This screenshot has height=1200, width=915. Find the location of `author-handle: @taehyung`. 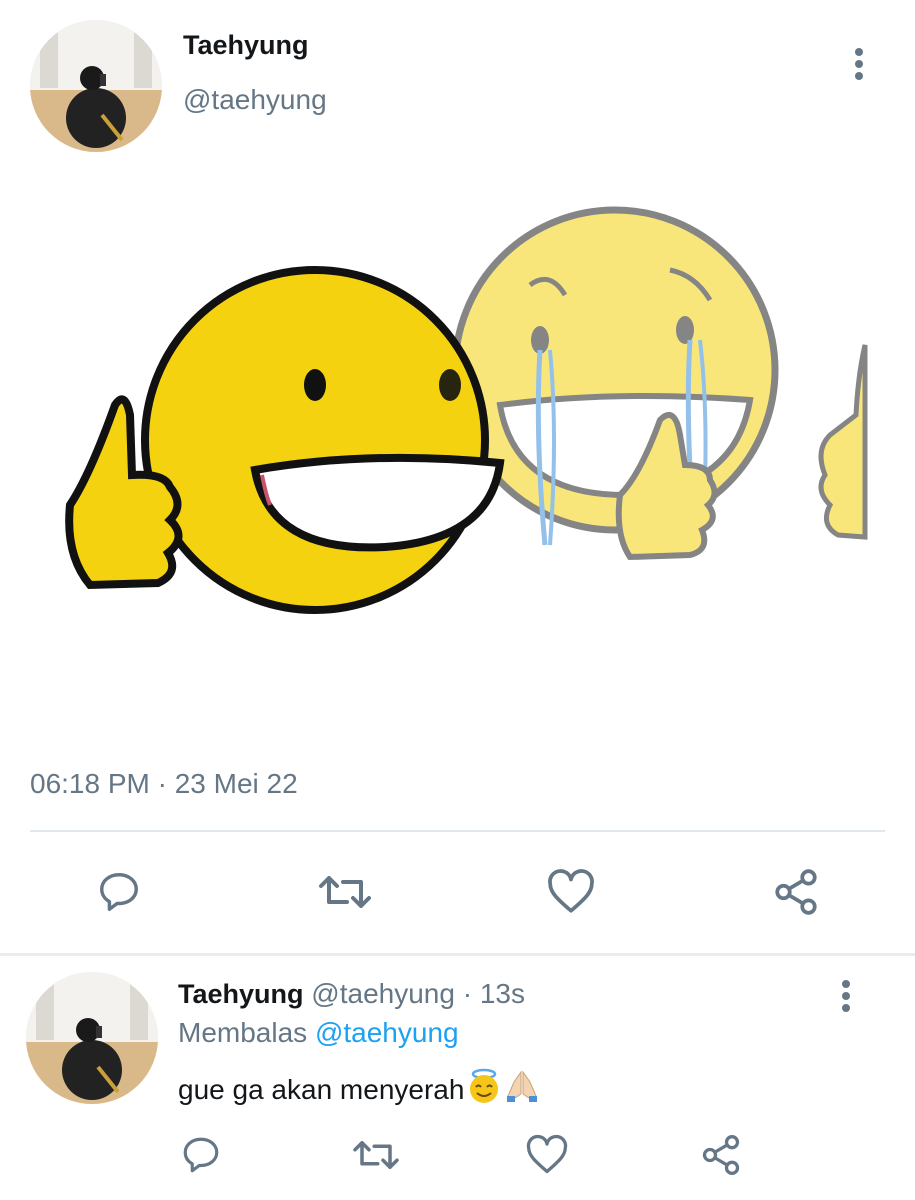

author-handle: @taehyung is located at coordinates (255, 100).